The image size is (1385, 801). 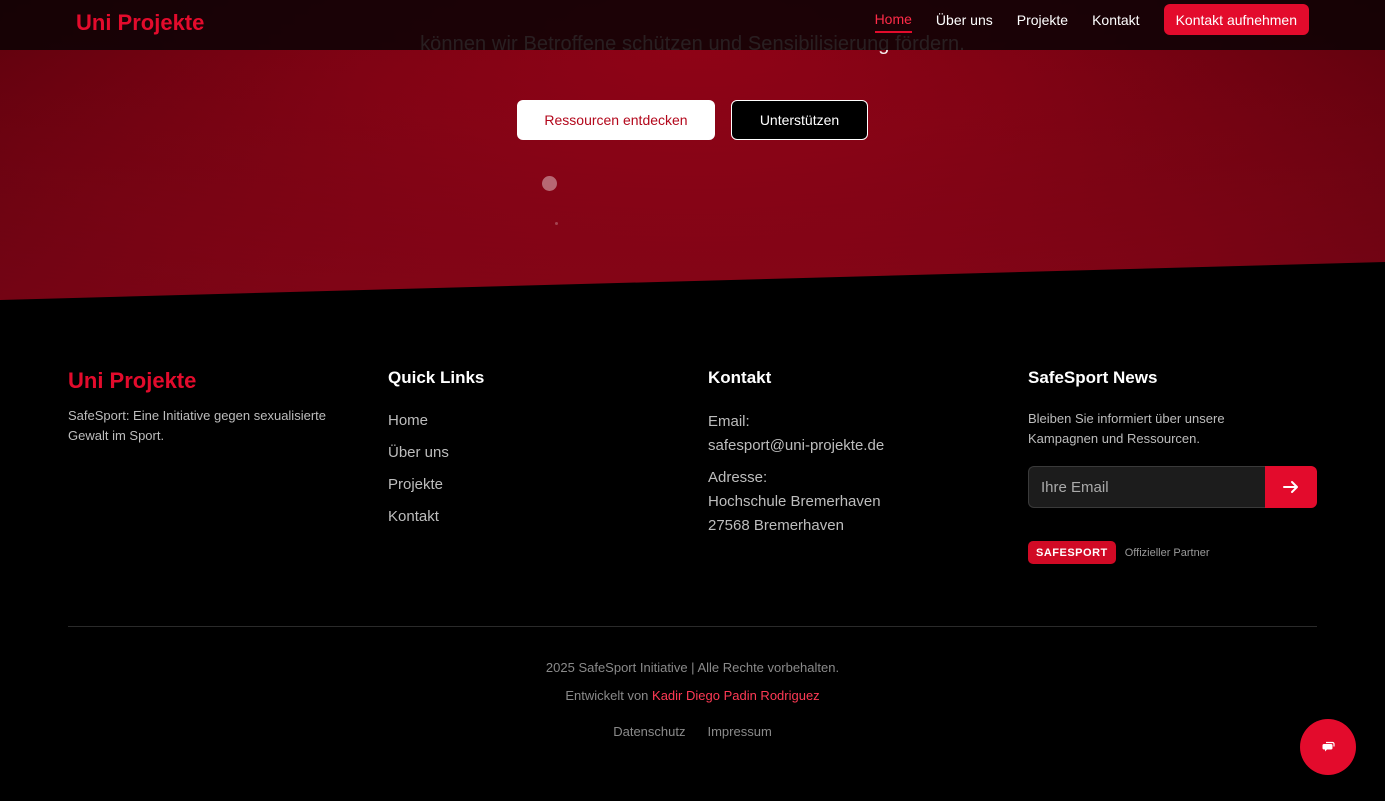 What do you see at coordinates (533, 458) in the screenshot?
I see `footer-link-about: Über uns` at bounding box center [533, 458].